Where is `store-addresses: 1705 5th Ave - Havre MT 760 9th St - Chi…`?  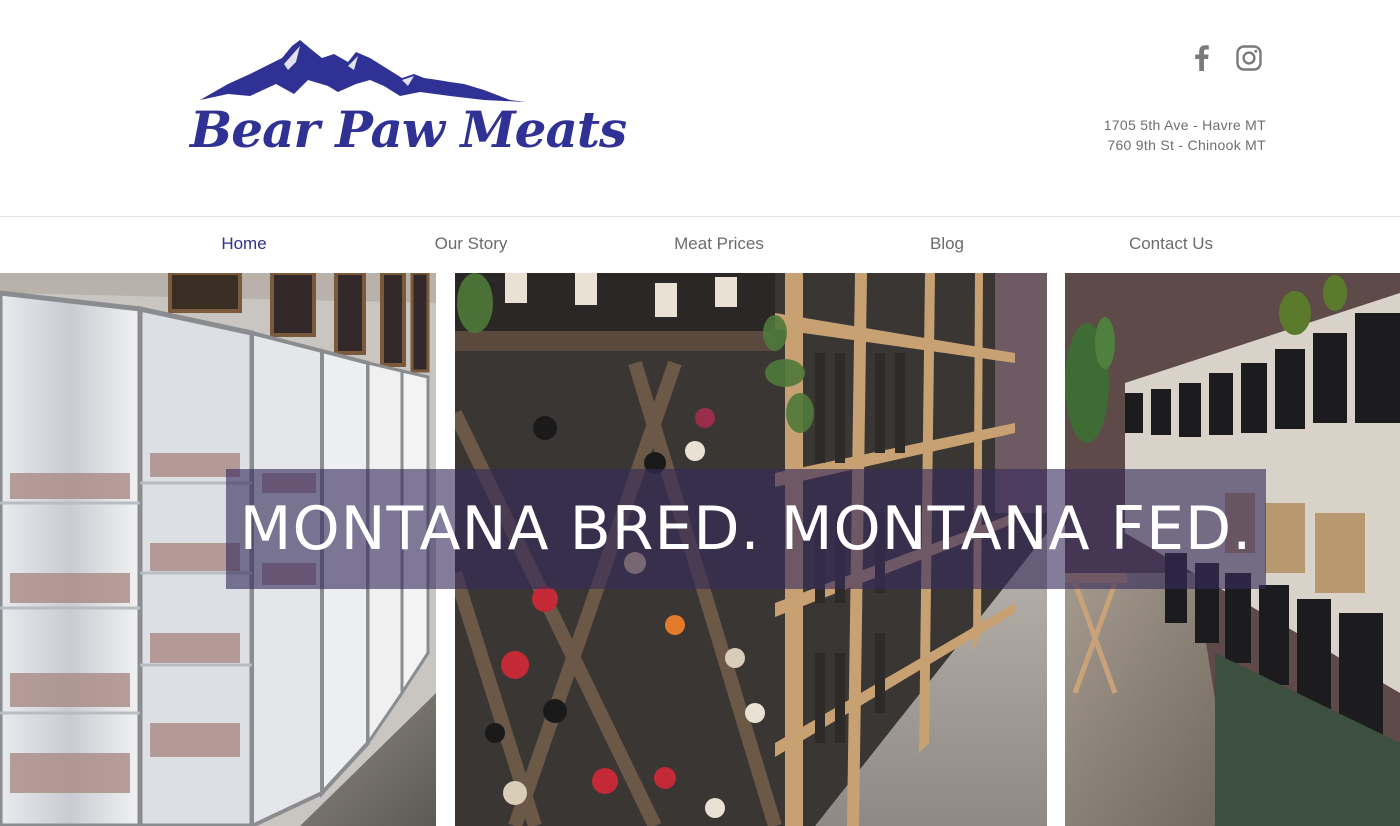 store-addresses: 1705 5th Ave - Havre MT 760 9th St - Chi… is located at coordinates (1185, 135).